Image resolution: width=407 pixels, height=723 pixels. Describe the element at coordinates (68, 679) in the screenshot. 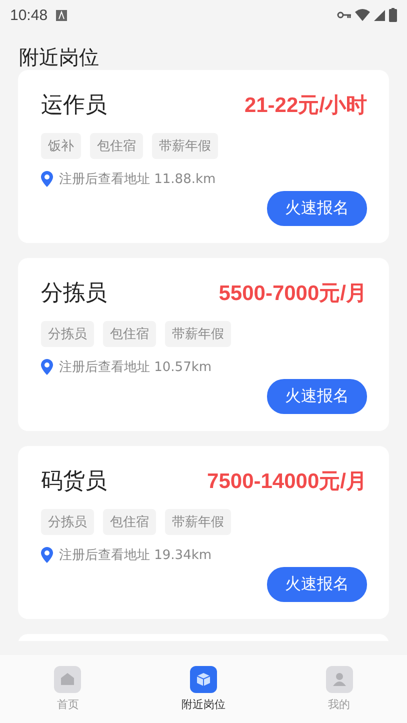

I see `home-icon` at that location.